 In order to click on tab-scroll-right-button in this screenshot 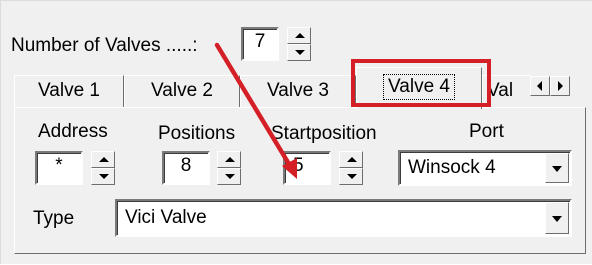, I will do `click(560, 86)`.